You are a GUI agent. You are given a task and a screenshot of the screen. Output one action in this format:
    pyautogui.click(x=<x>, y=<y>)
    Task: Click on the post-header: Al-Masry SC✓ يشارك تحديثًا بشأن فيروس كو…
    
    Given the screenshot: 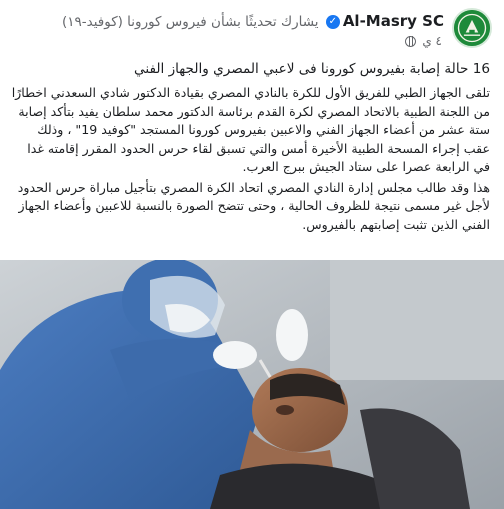 What is the action you would take?
    pyautogui.click(x=252, y=30)
    